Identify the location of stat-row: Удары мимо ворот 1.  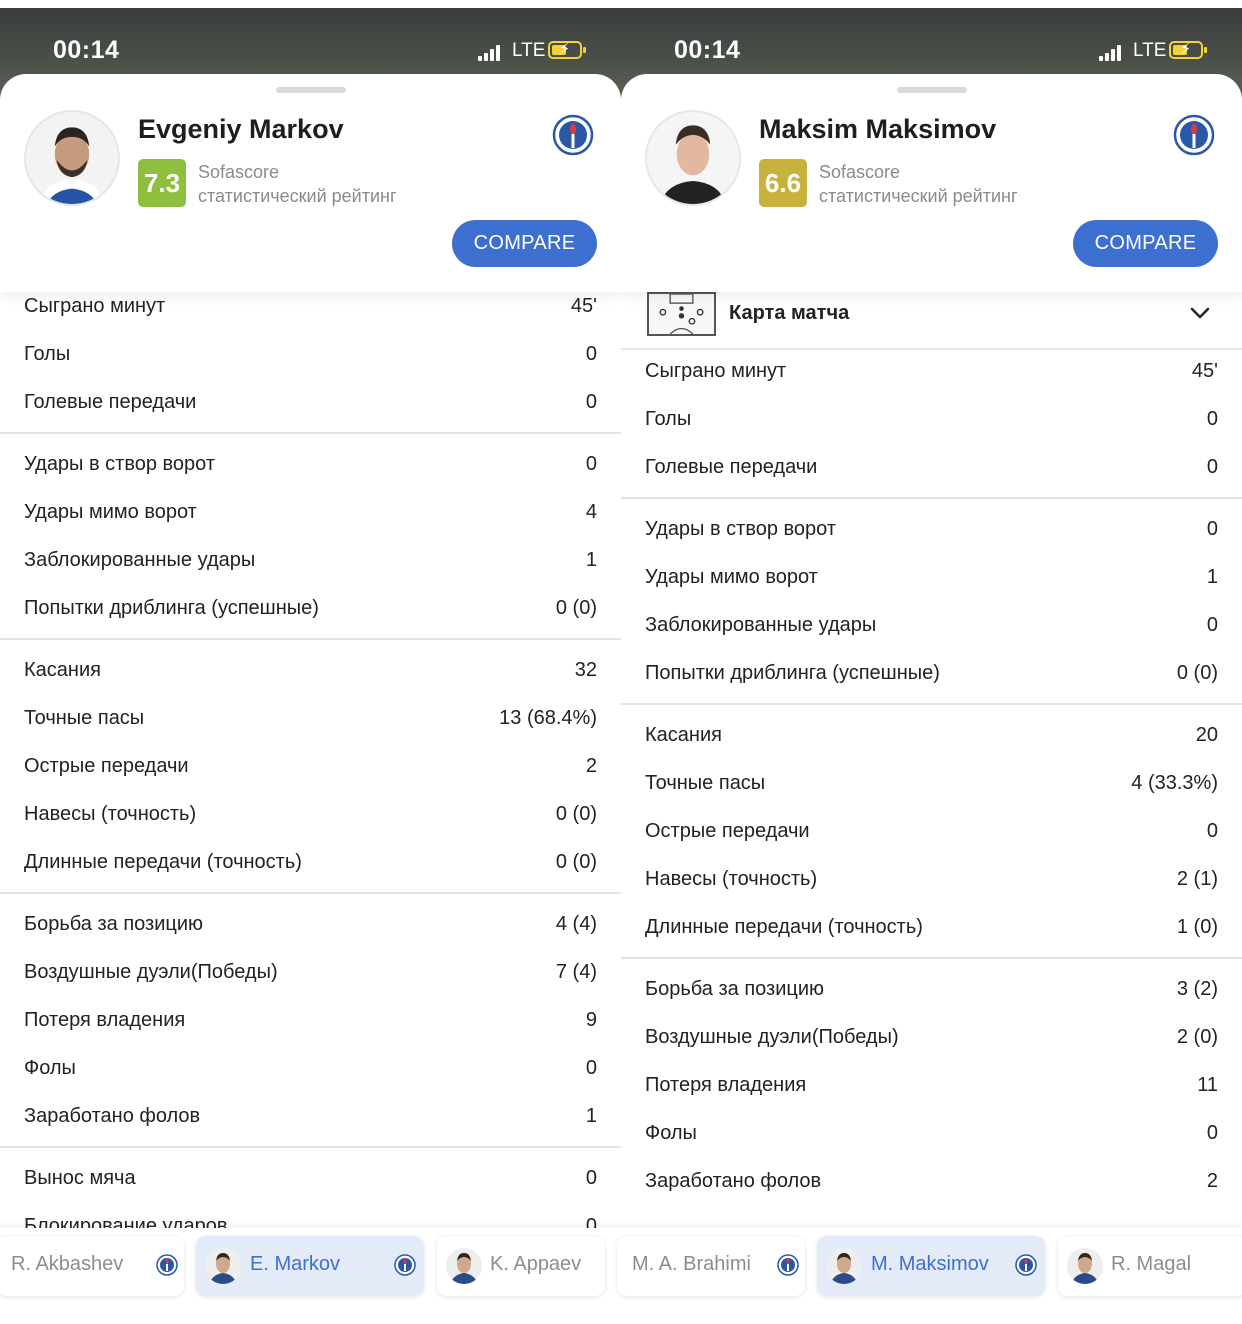
(931, 583).